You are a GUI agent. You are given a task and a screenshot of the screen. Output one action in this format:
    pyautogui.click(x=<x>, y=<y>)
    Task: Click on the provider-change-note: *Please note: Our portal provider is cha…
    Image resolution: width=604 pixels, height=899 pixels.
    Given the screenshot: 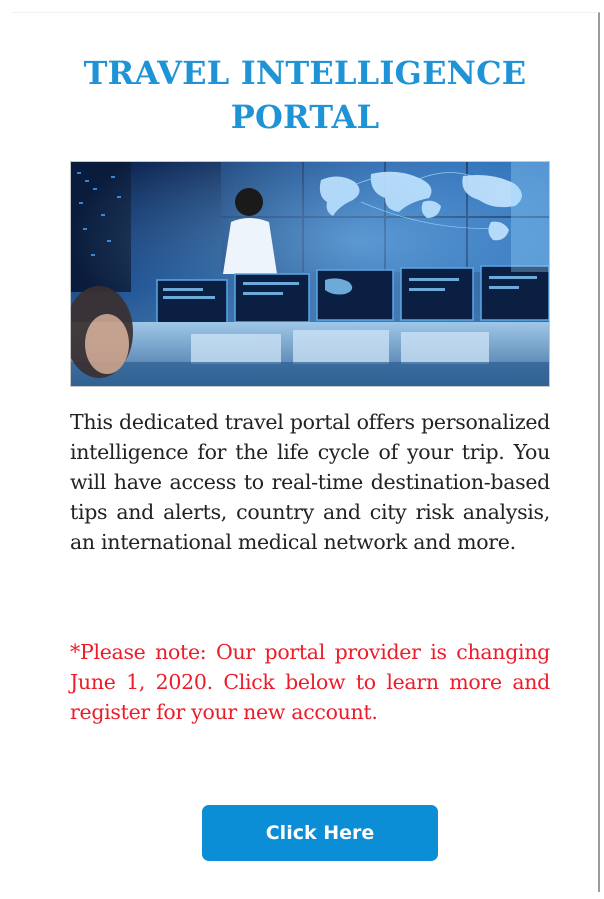 What is the action you would take?
    pyautogui.click(x=310, y=682)
    